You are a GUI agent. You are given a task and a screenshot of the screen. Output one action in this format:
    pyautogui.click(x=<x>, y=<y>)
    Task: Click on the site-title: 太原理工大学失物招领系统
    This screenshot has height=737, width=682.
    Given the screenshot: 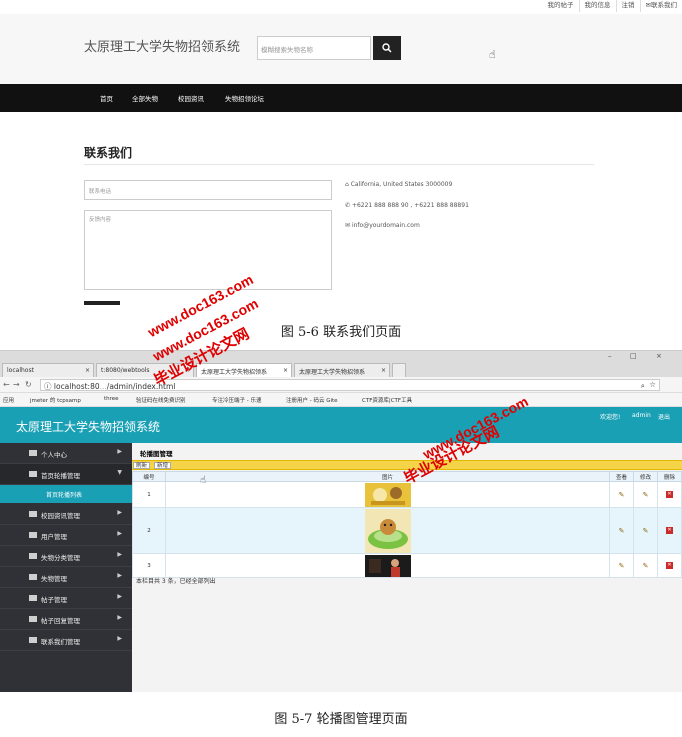 What is the action you would take?
    pyautogui.click(x=162, y=47)
    